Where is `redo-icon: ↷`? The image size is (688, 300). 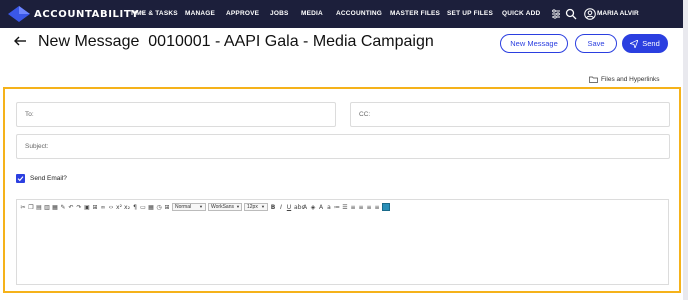 redo-icon: ↷ is located at coordinates (79, 207).